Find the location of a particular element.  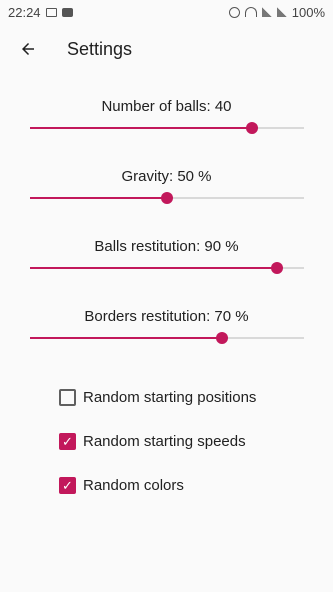

random-colors-row: ✓ Random colors is located at coordinates (166, 485).